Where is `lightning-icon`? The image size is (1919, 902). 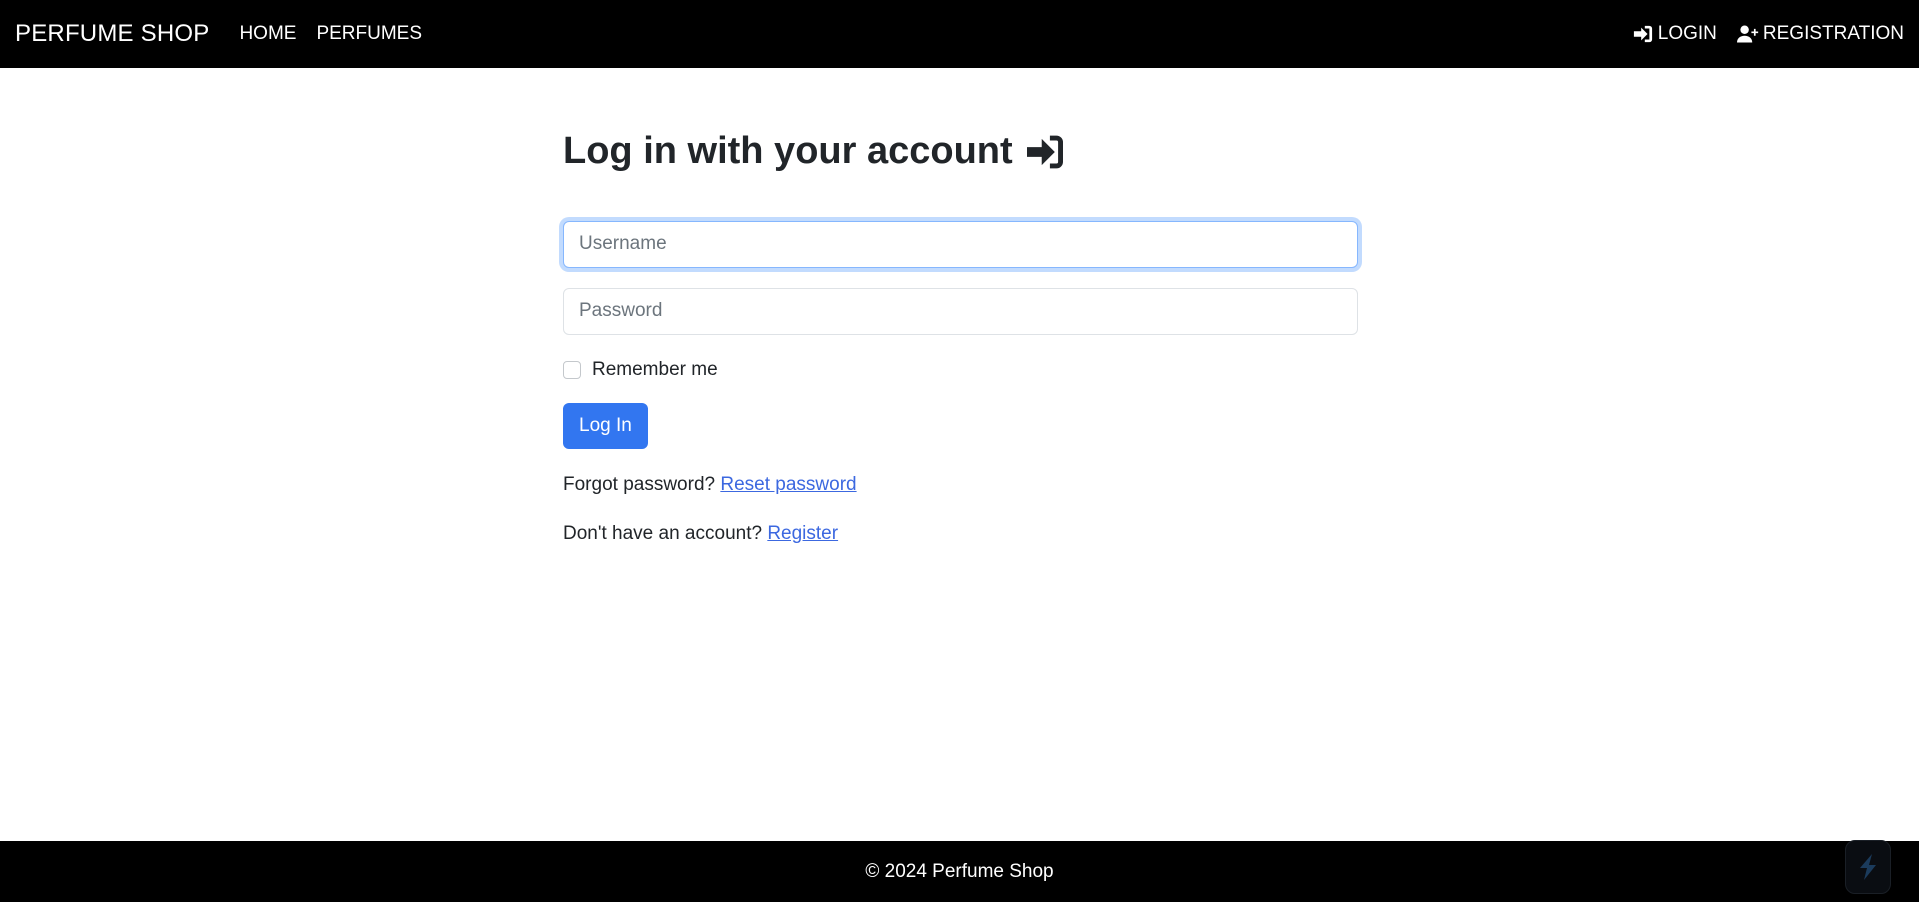 lightning-icon is located at coordinates (1868, 867).